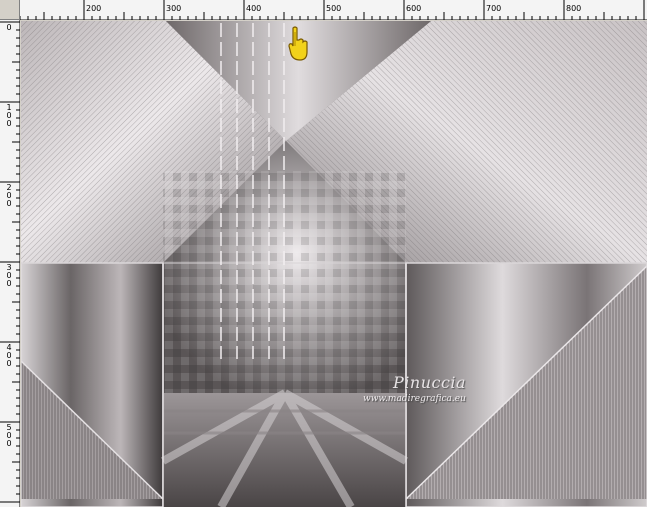 Image resolution: width=647 pixels, height=507 pixels. I want to click on watermark-url: www.madiregrafica.eu, so click(414, 399).